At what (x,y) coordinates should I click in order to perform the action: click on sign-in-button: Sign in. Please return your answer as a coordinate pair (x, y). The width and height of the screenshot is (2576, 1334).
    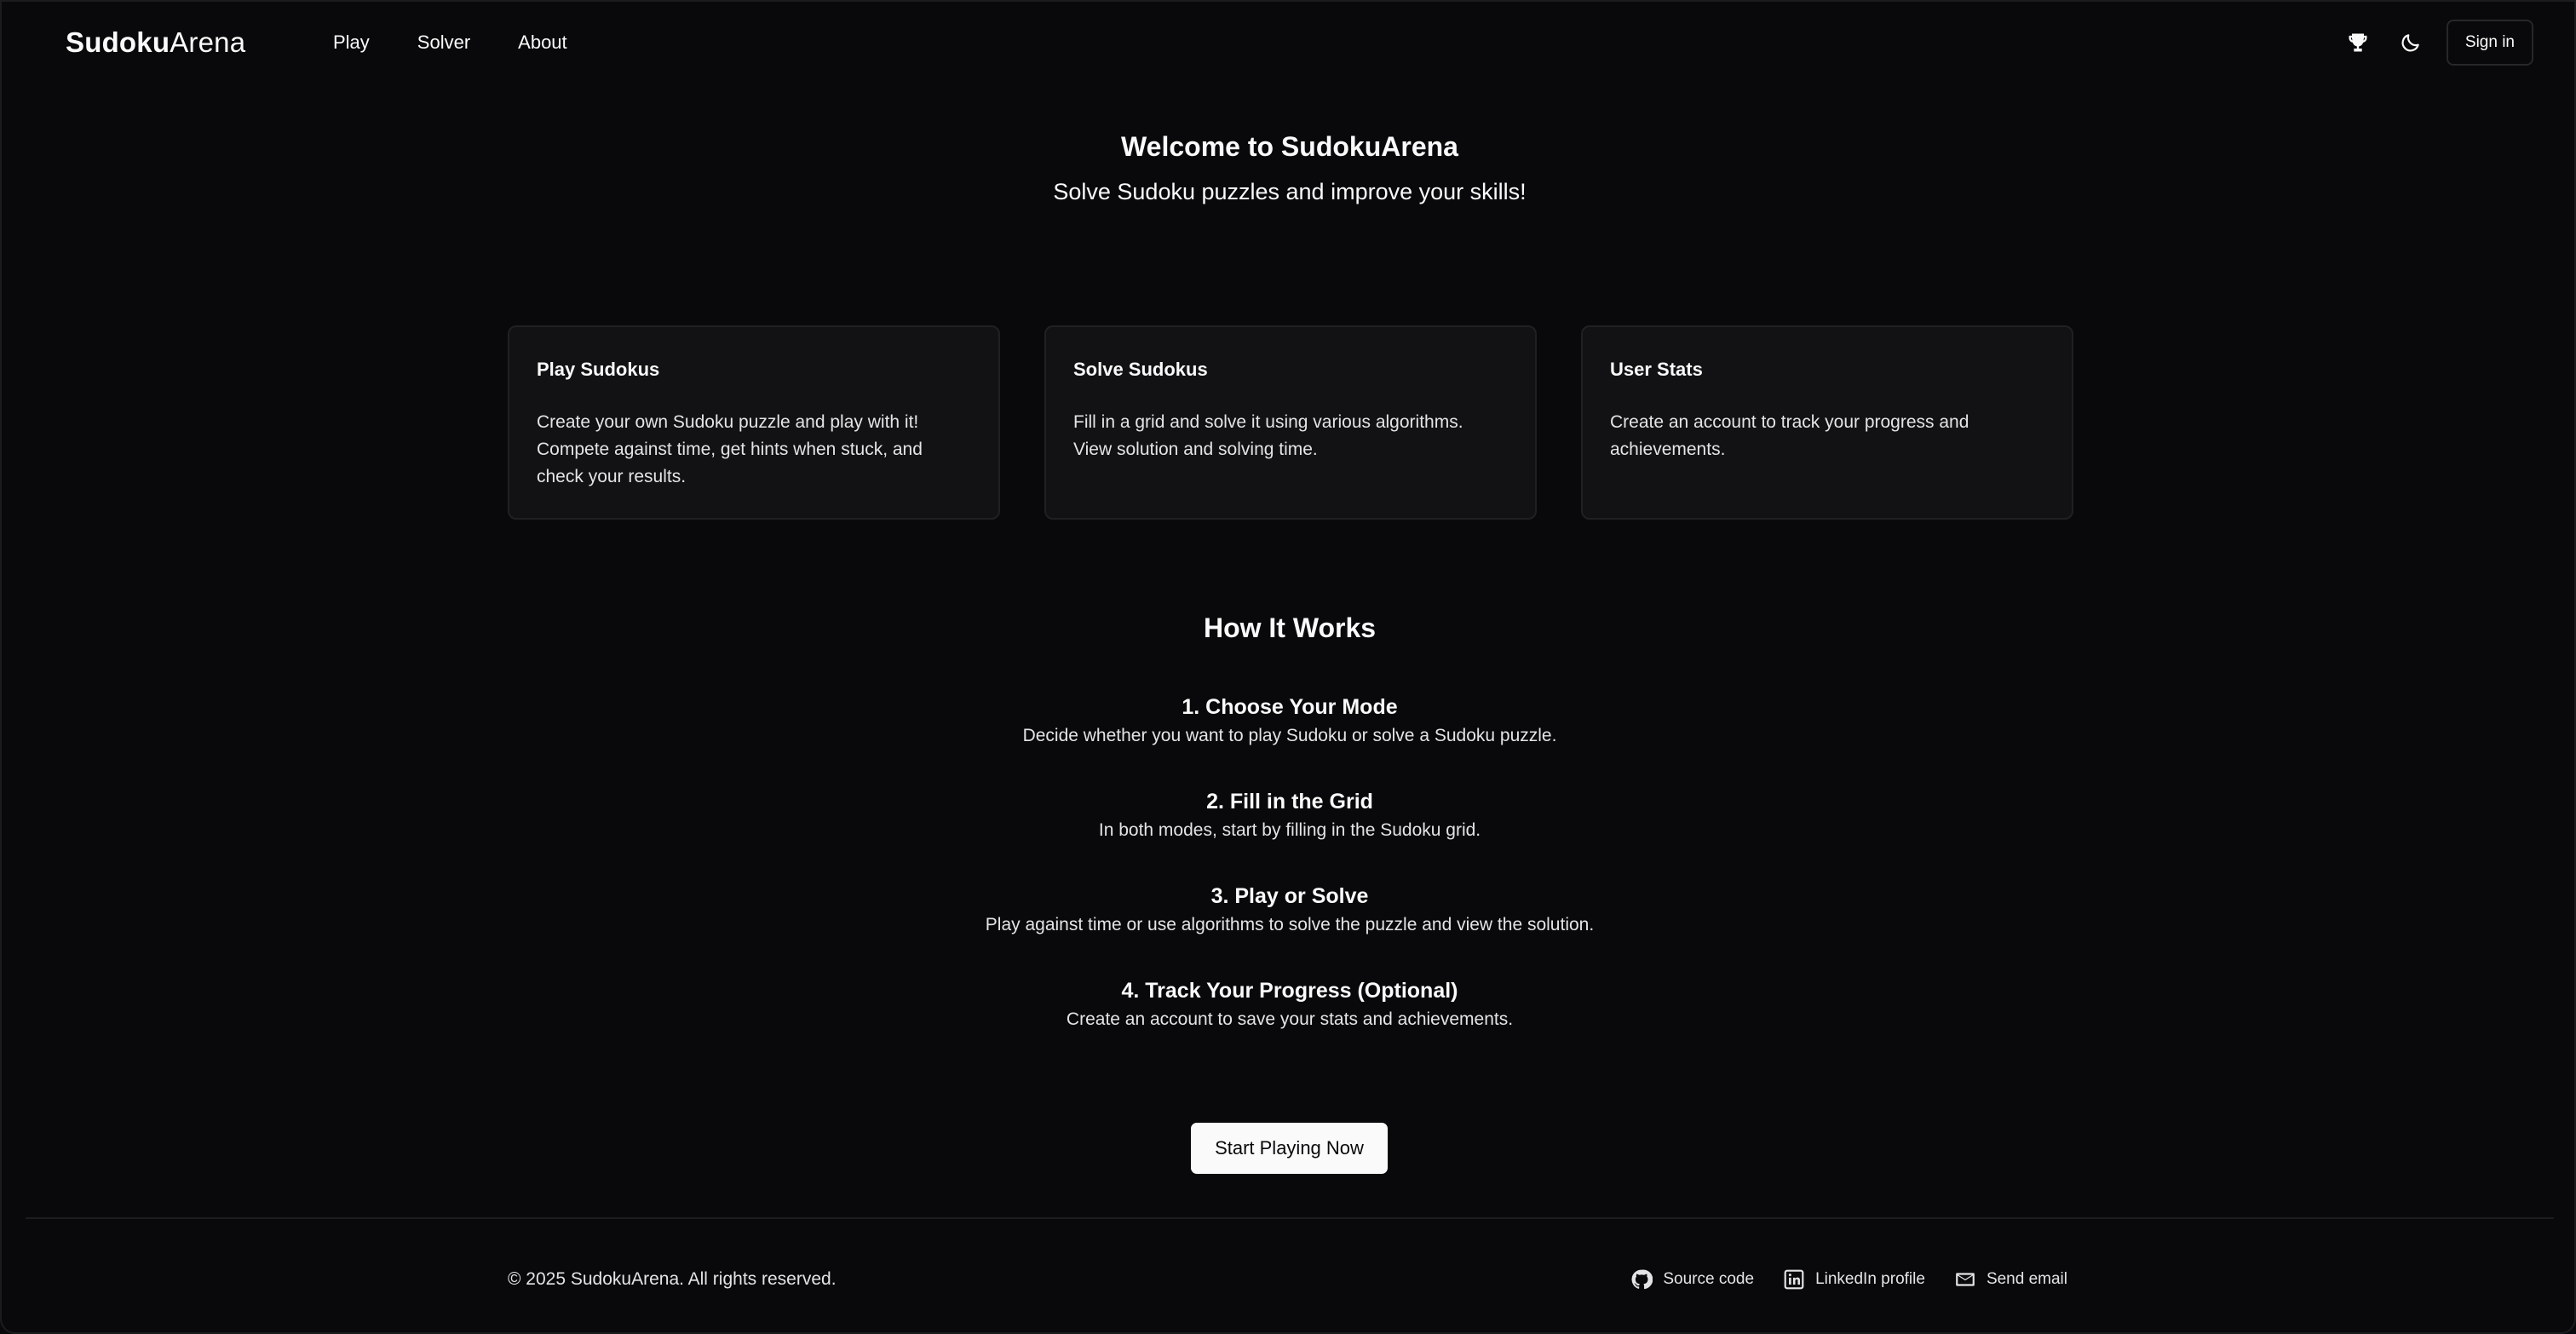
    Looking at the image, I should click on (2489, 43).